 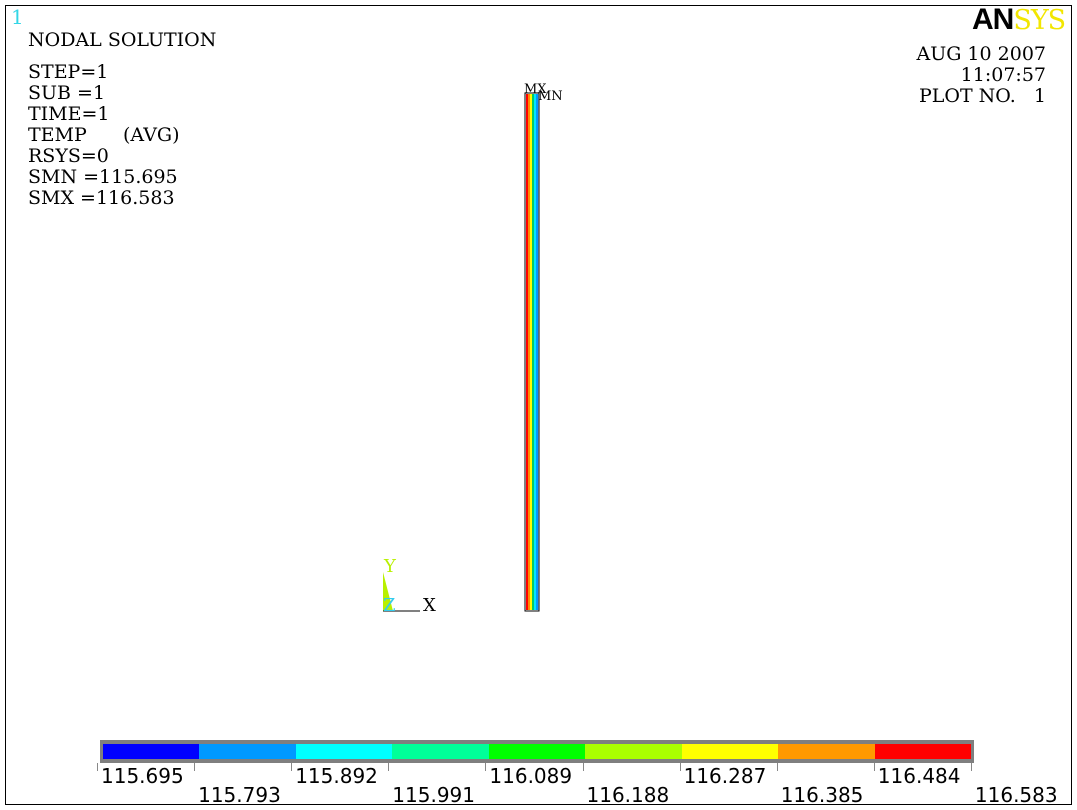 I want to click on triad-y-label: Y, so click(x=390, y=566).